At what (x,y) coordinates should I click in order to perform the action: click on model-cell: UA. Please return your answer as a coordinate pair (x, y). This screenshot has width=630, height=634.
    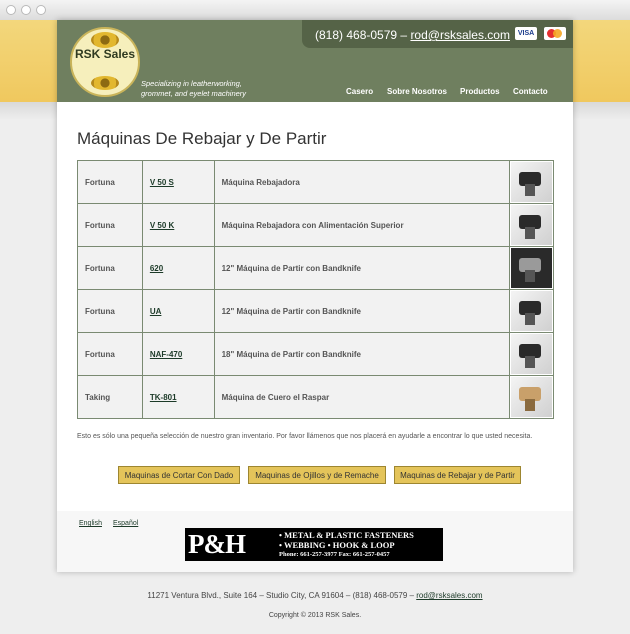
    Looking at the image, I should click on (178, 311).